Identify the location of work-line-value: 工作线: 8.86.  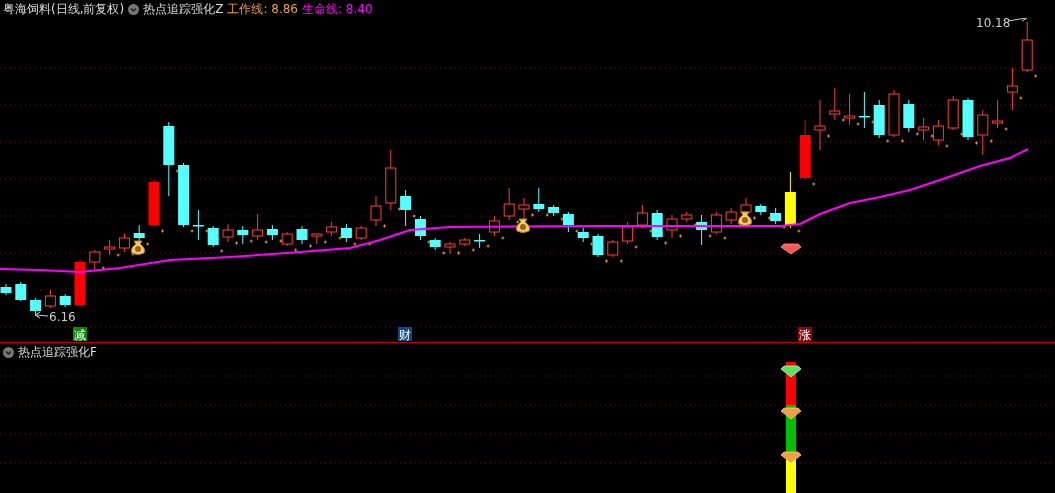
(262, 9).